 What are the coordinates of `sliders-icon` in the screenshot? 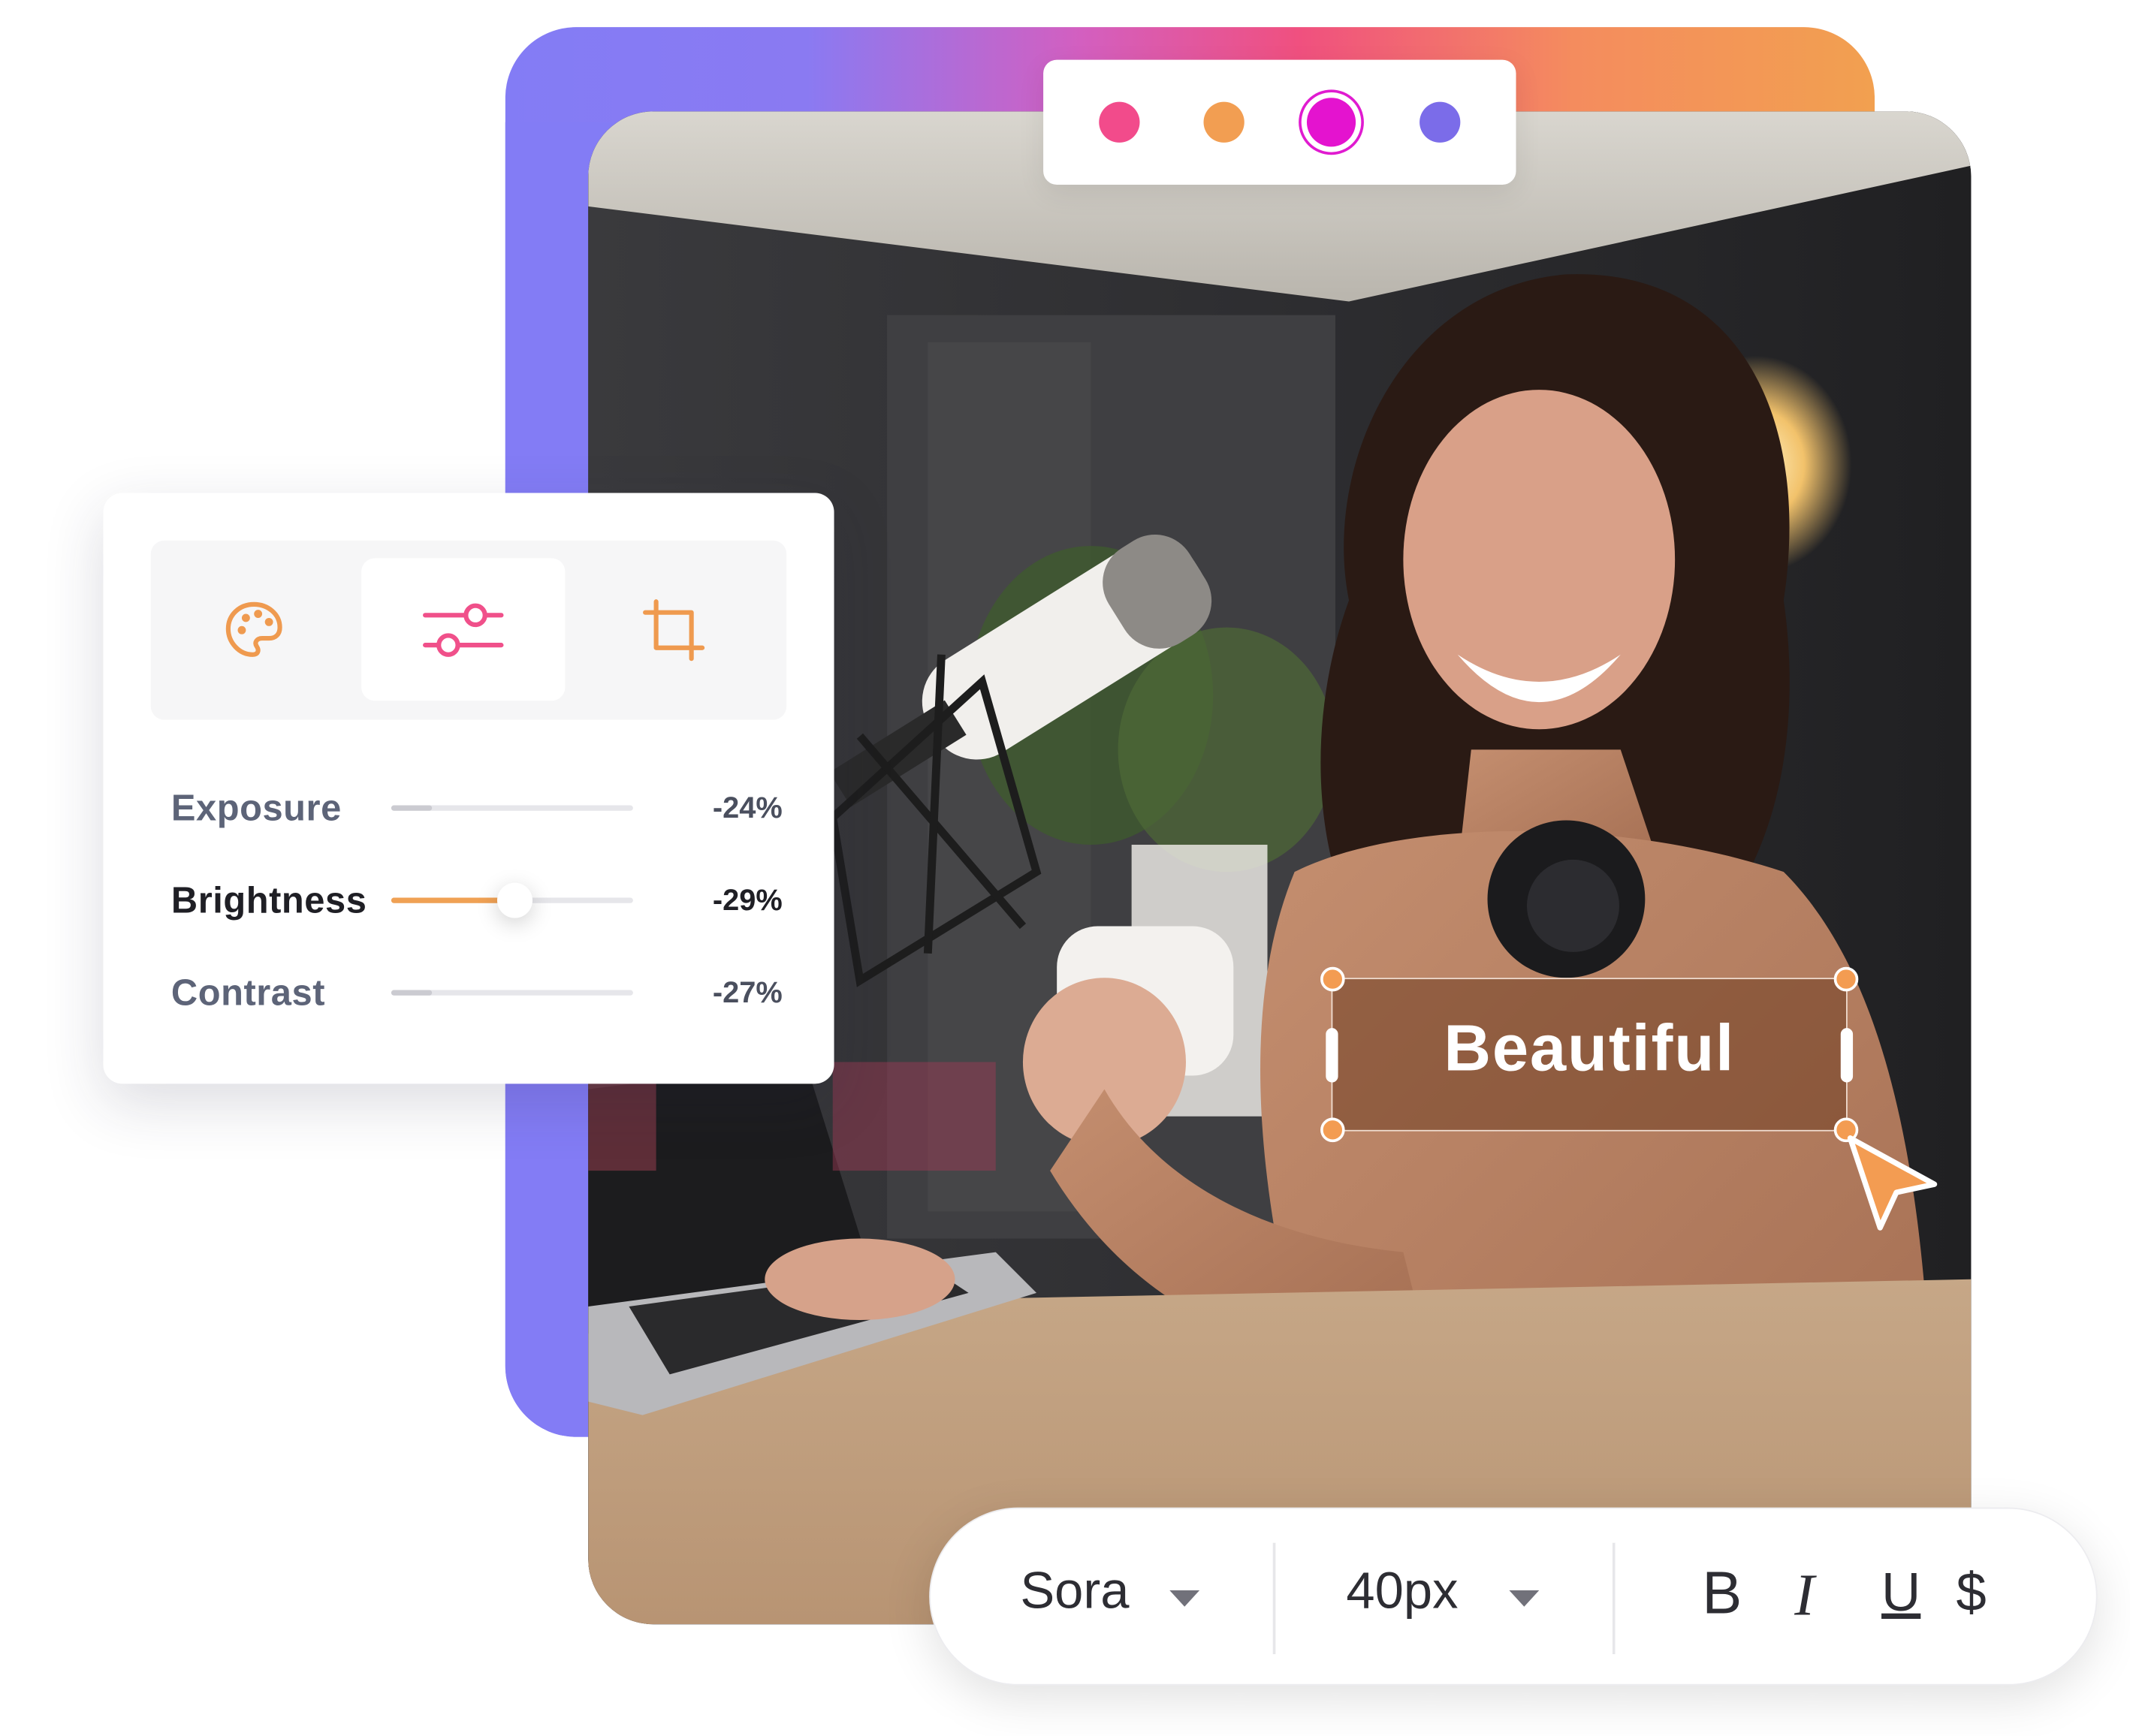 It's located at (464, 629).